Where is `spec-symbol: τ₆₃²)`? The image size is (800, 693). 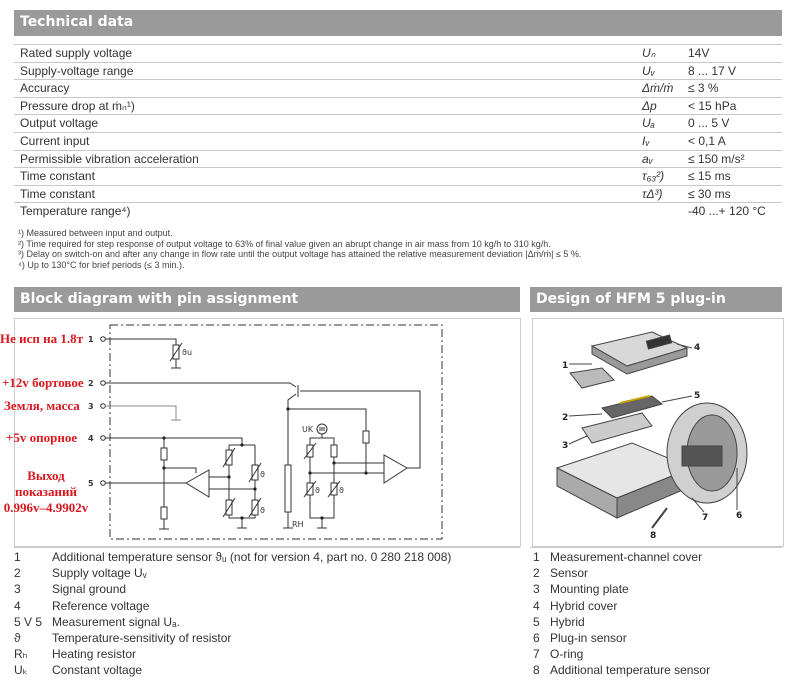 spec-symbol: τ₆₃²) is located at coordinates (653, 176).